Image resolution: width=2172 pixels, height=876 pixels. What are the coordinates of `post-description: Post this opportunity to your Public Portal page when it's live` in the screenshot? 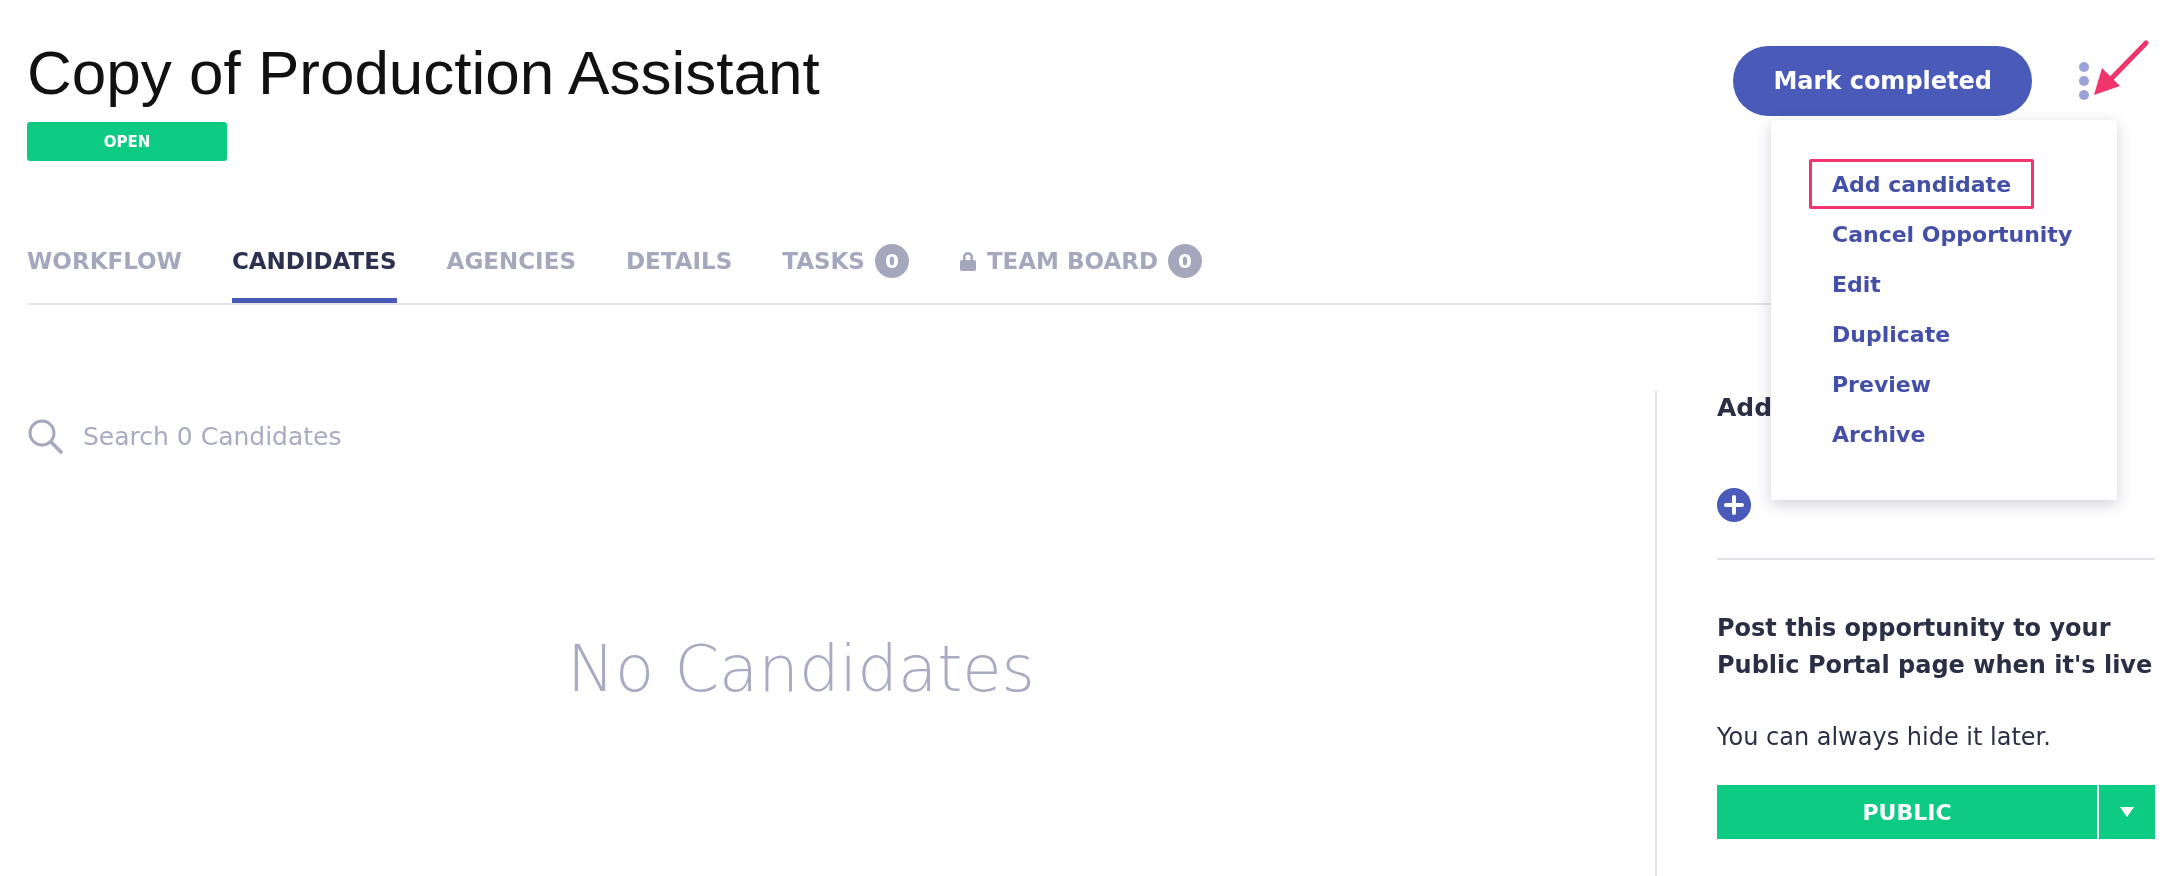 It's located at (1935, 647).